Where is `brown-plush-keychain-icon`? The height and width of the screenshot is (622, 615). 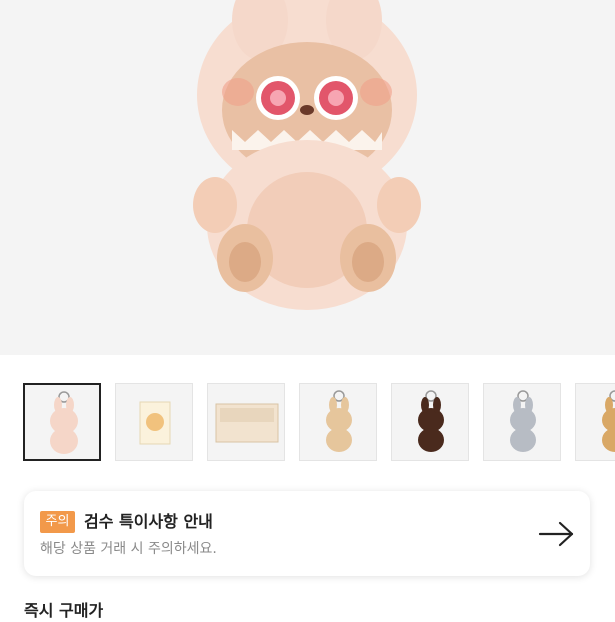 brown-plush-keychain-icon is located at coordinates (431, 421).